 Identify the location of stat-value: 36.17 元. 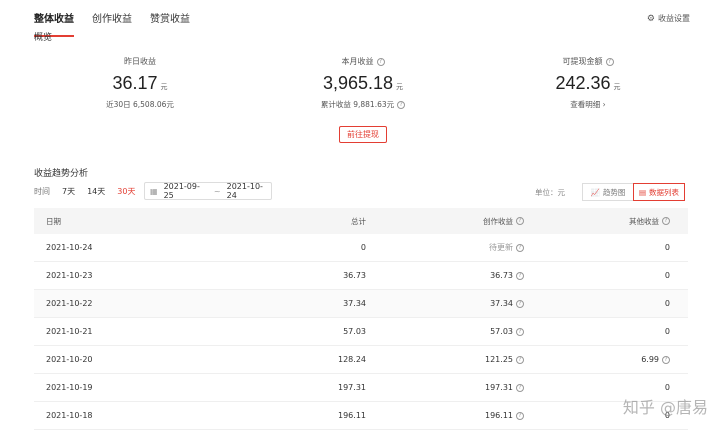
(140, 83).